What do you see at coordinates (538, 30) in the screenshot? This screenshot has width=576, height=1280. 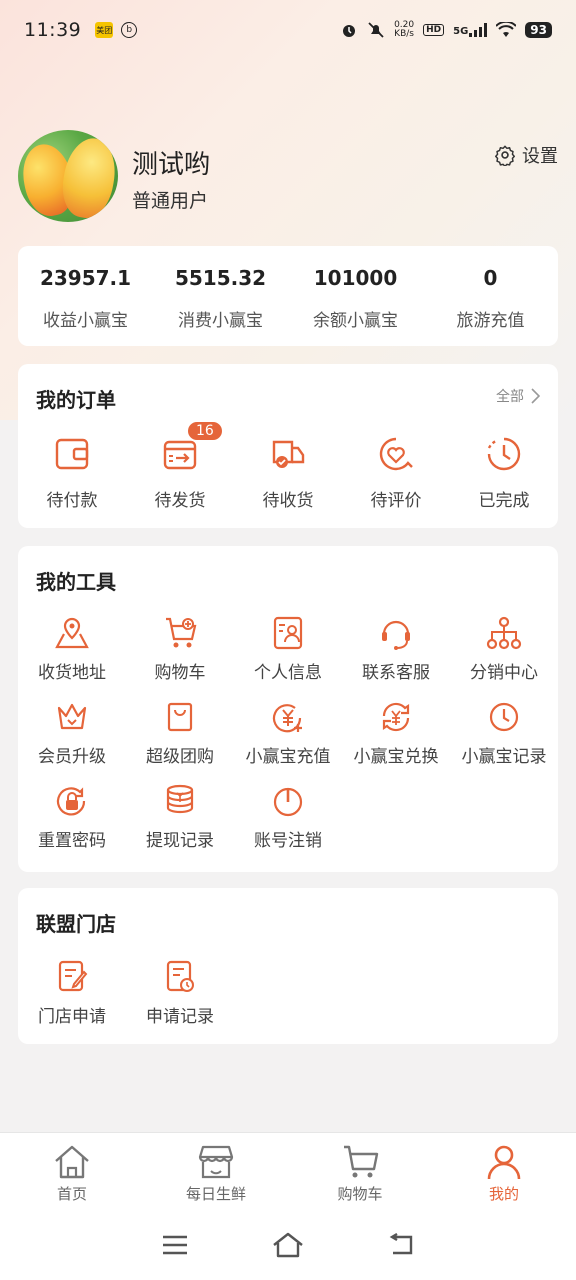 I see `battery-level: 93` at bounding box center [538, 30].